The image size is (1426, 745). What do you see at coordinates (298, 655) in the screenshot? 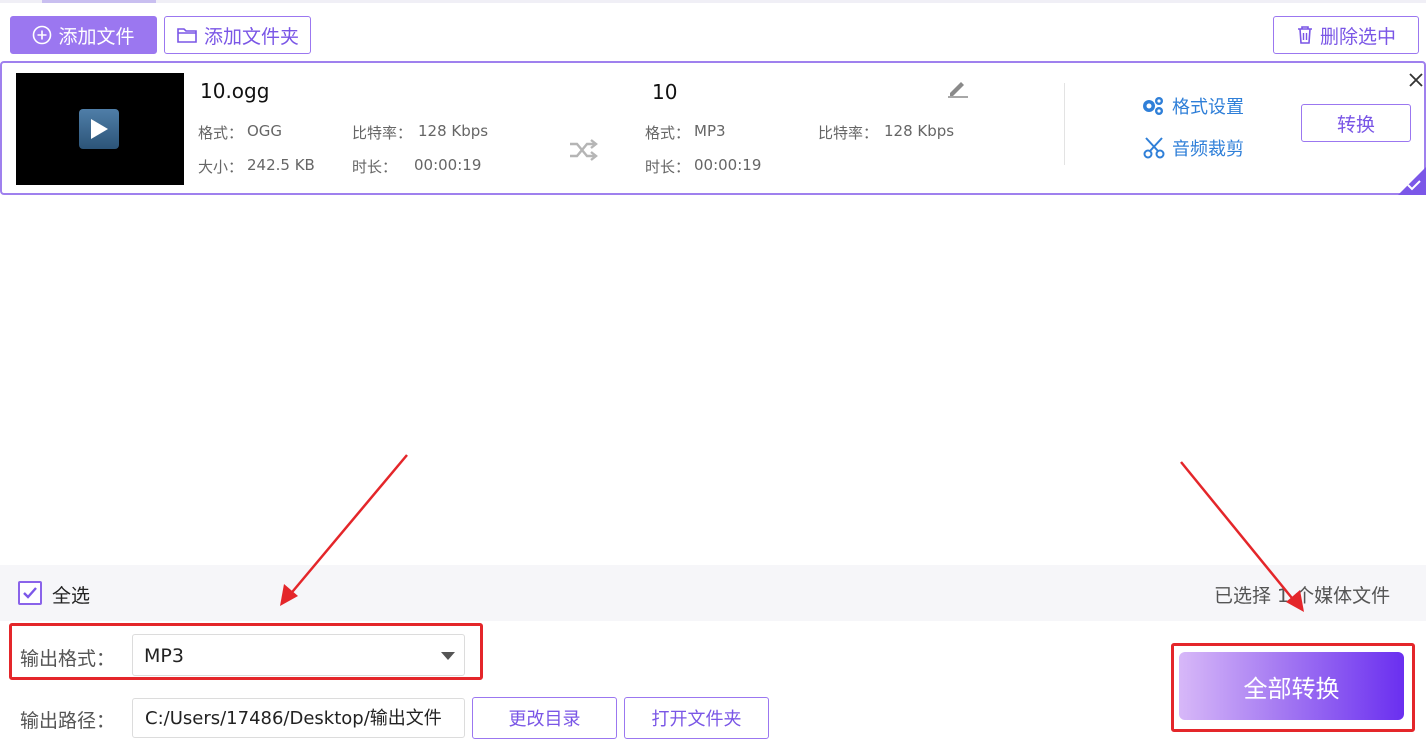
I see `output-format-select: MP3` at bounding box center [298, 655].